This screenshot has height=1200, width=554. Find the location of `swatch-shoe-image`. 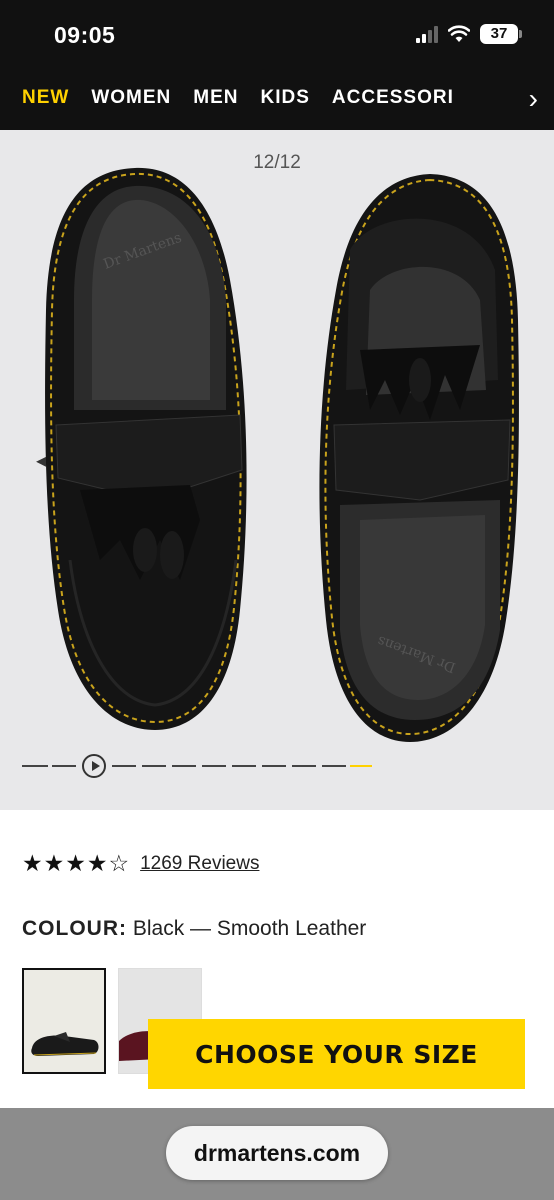

swatch-shoe-image is located at coordinates (65, 1044).